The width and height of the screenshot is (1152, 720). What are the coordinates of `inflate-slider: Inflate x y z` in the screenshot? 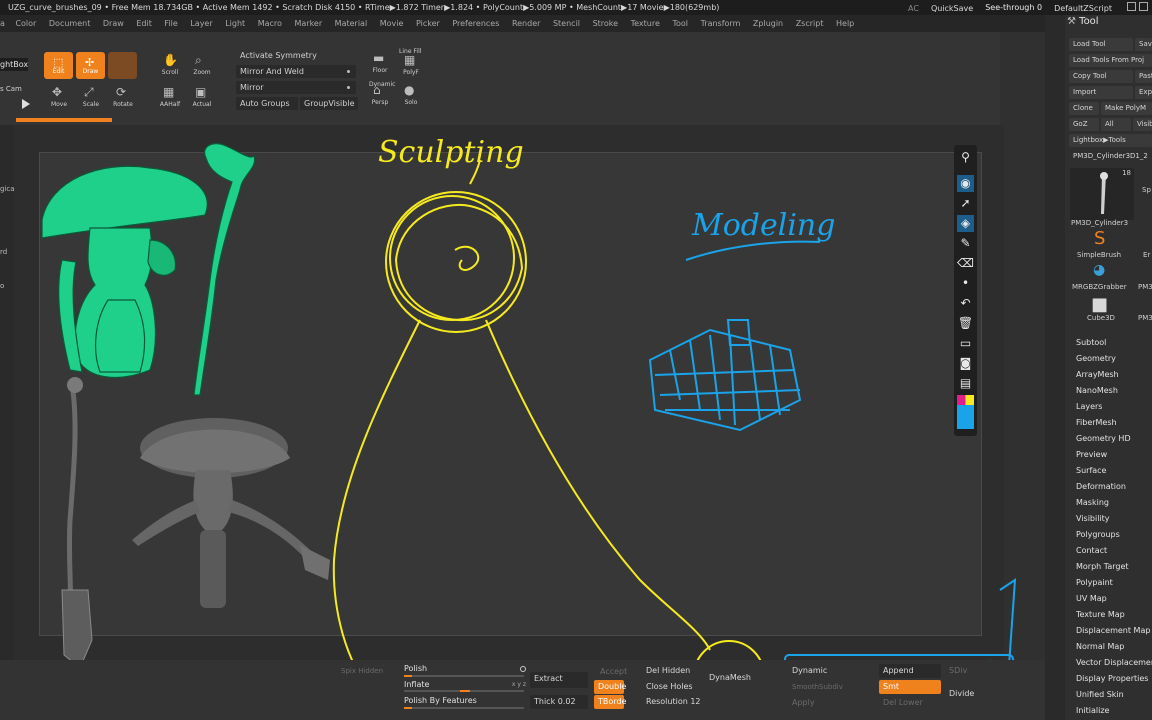 It's located at (466, 685).